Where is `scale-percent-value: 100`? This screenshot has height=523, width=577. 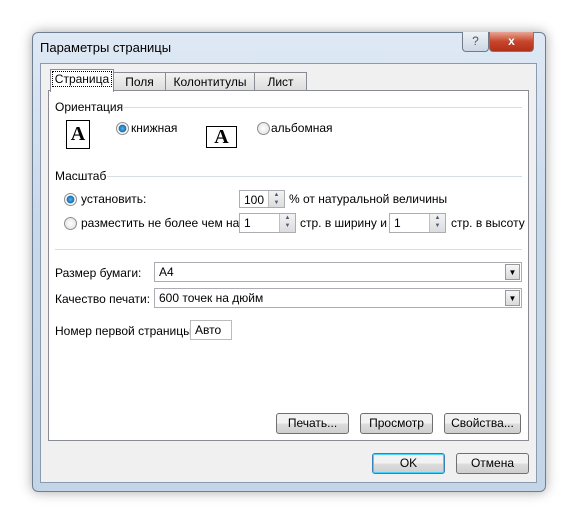 scale-percent-value: 100 is located at coordinates (254, 200).